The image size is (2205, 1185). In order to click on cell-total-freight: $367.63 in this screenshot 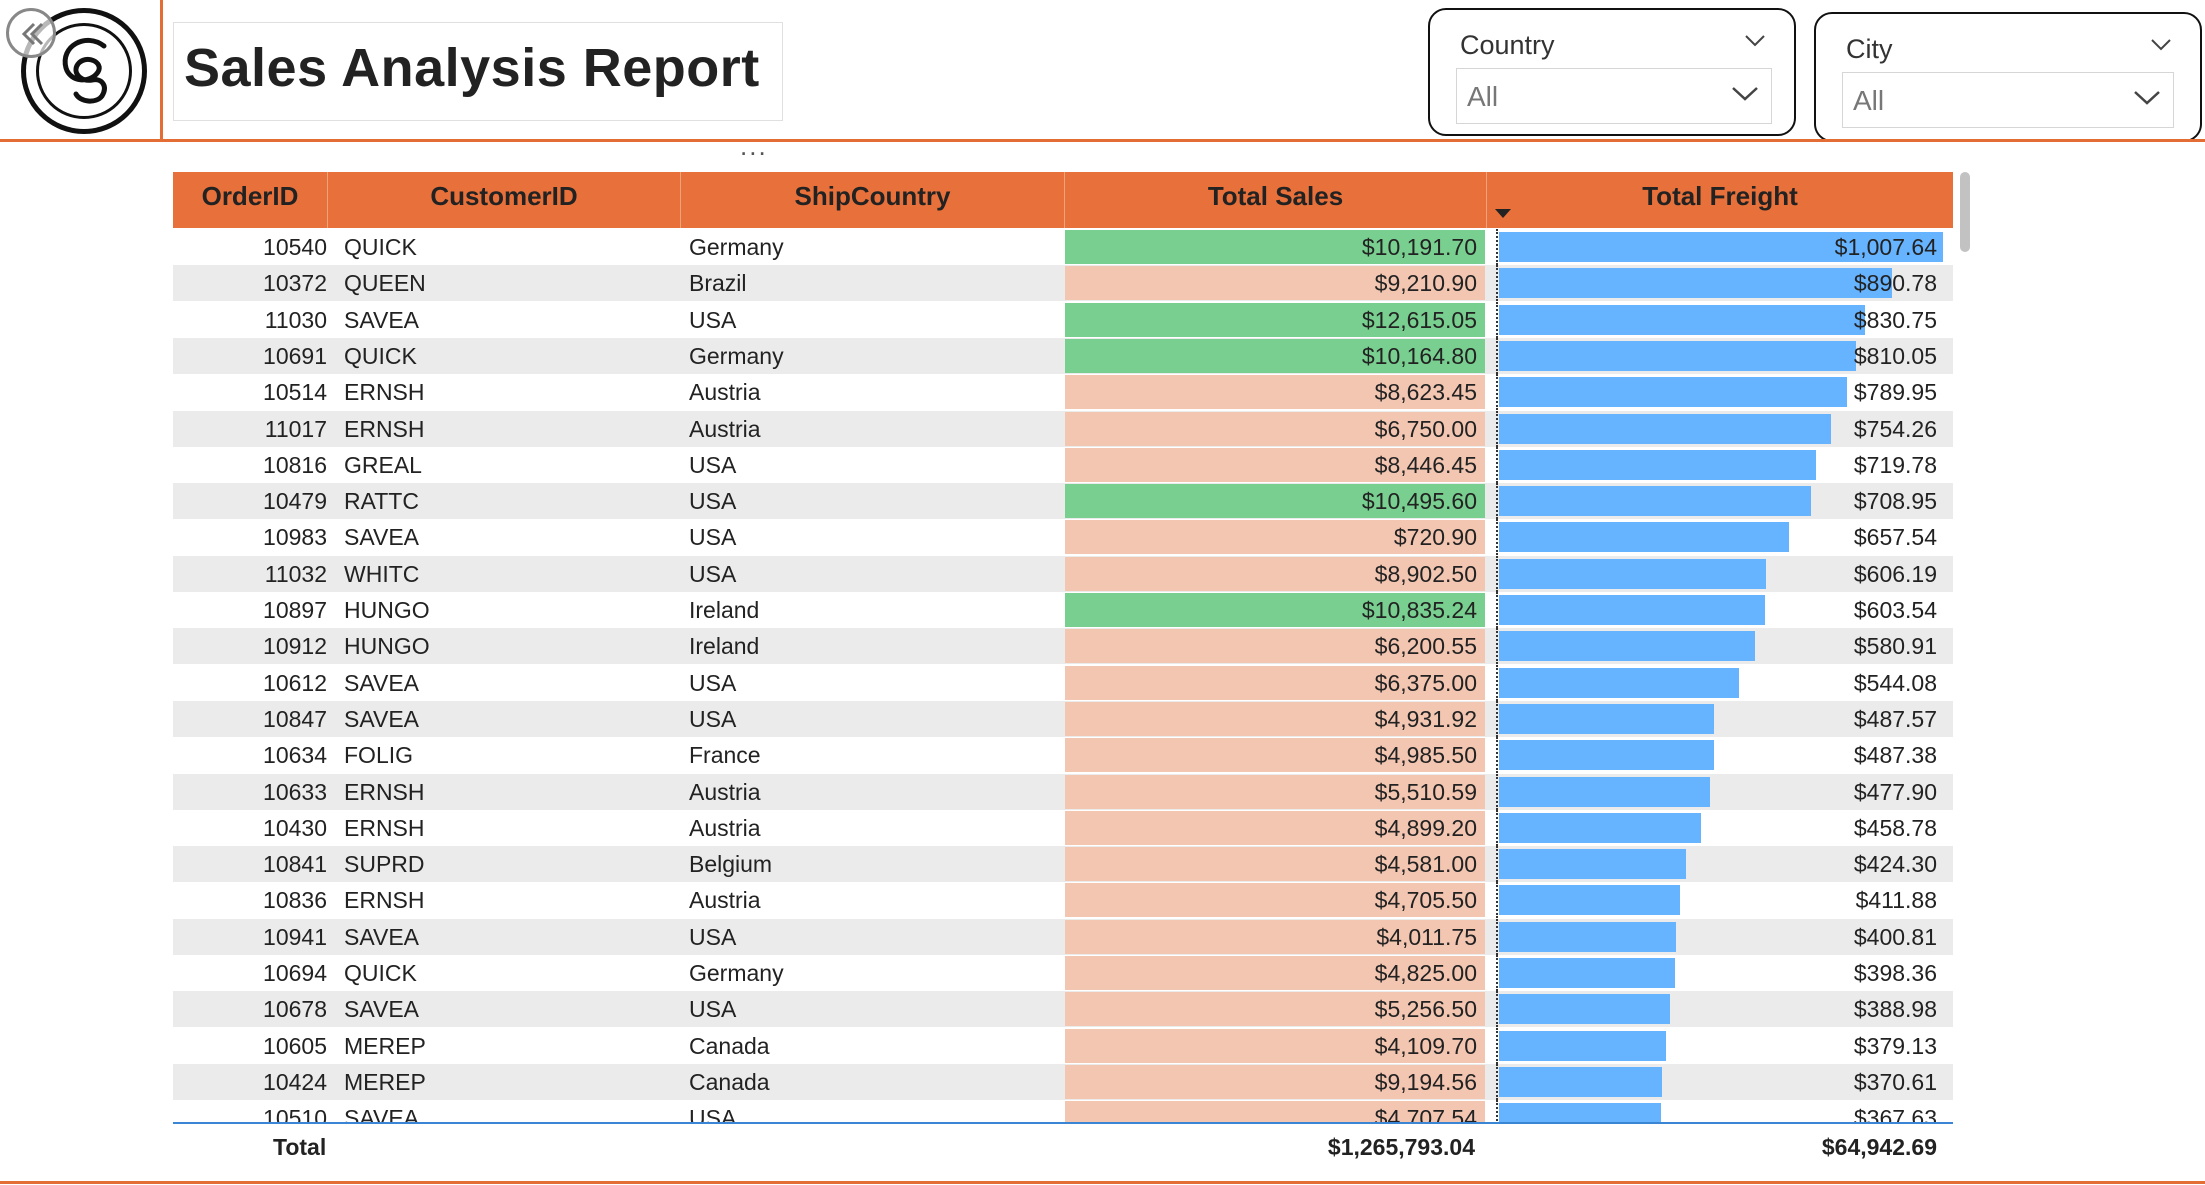, I will do `click(1721, 1111)`.